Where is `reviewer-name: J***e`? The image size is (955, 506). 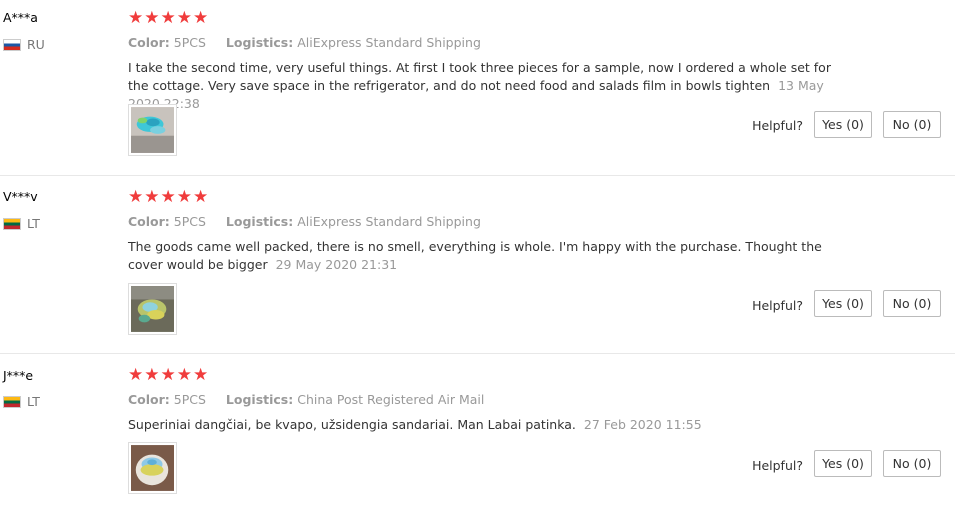 reviewer-name: J***e is located at coordinates (18, 375).